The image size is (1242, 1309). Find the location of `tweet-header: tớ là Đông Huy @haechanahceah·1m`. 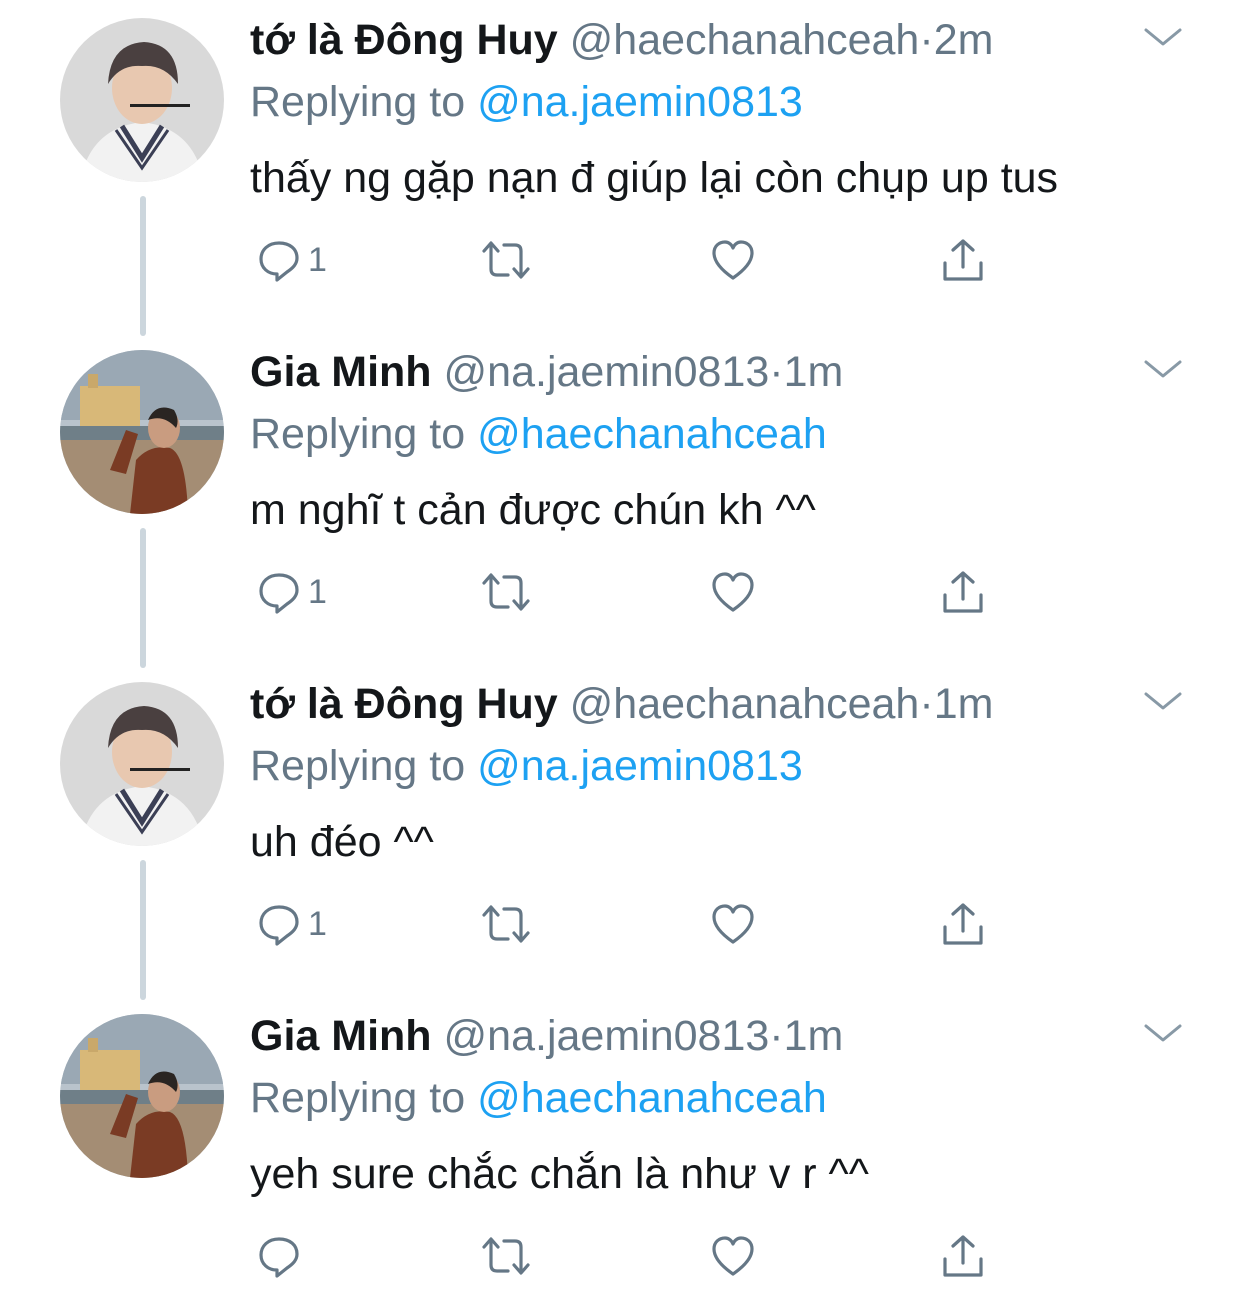

tweet-header: tớ là Đông Huy @haechanahceah·1m is located at coordinates (621, 704).